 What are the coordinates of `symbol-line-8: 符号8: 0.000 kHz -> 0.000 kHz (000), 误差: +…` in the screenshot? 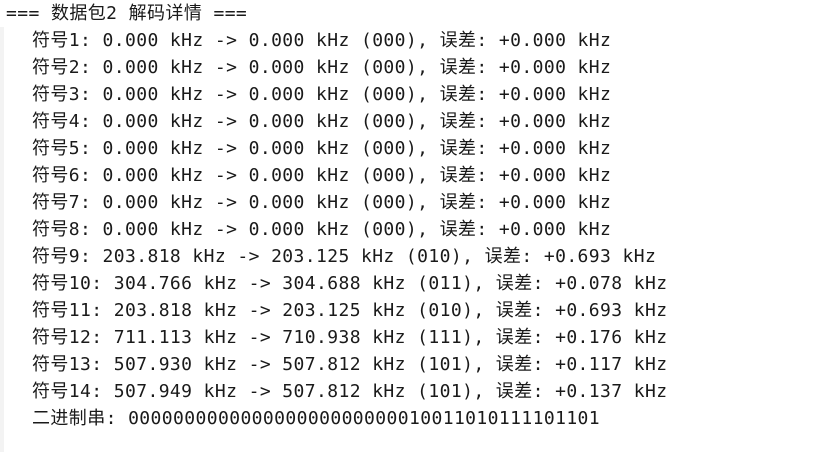 It's located at (322, 229).